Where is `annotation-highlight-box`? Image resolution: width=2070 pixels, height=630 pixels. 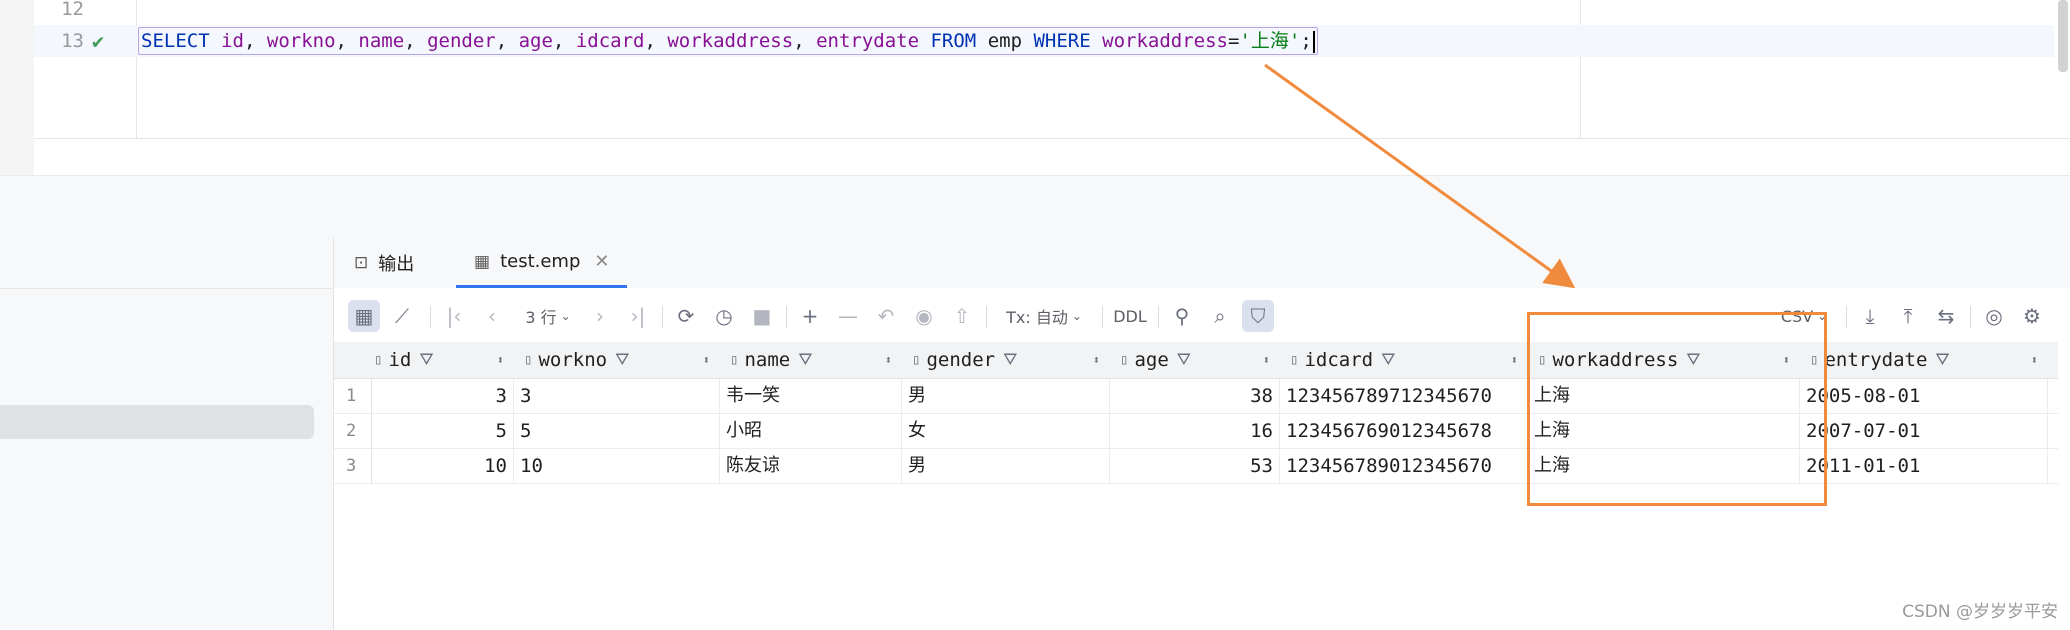 annotation-highlight-box is located at coordinates (1677, 409).